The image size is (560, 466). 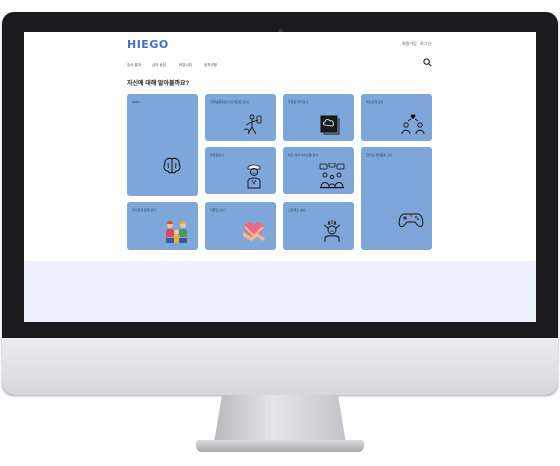 What do you see at coordinates (280, 366) in the screenshot?
I see `monitor-chin` at bounding box center [280, 366].